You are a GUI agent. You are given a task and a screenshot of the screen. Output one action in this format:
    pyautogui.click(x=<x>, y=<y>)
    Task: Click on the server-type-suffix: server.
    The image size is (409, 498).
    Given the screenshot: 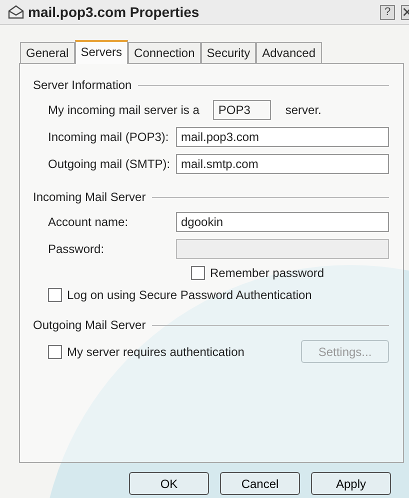 What is the action you would take?
    pyautogui.click(x=303, y=110)
    